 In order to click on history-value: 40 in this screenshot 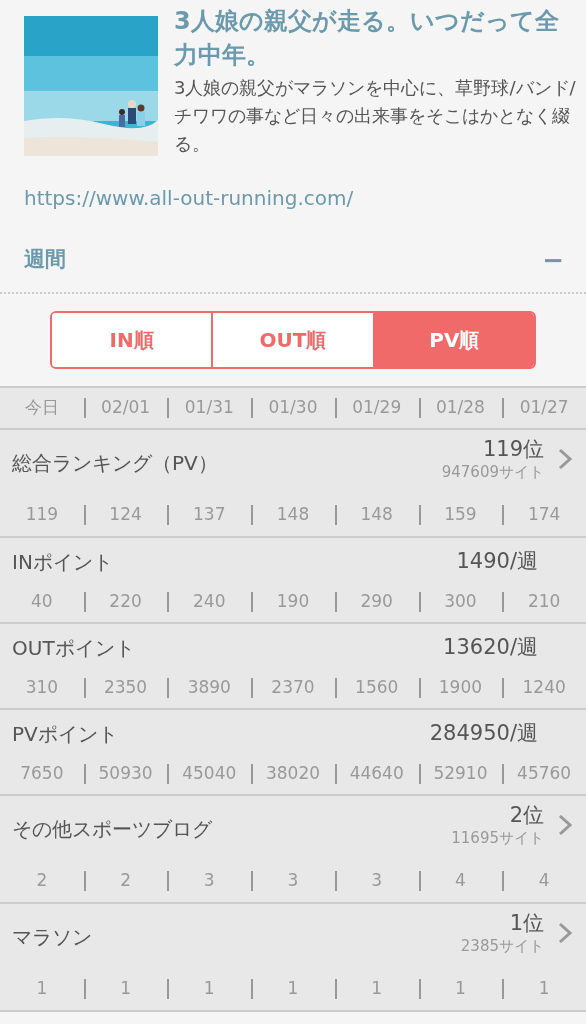, I will do `click(42, 602)`.